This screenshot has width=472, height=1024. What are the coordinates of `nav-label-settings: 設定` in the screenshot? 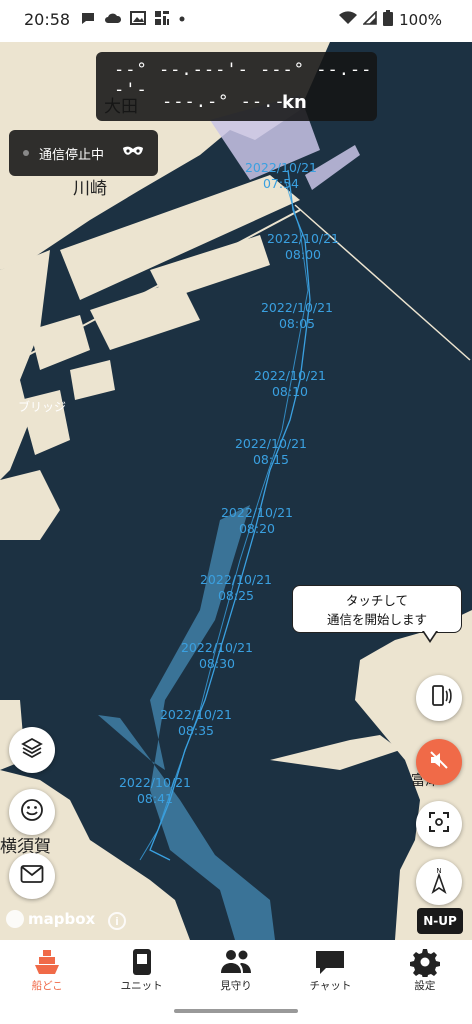 It's located at (425, 986).